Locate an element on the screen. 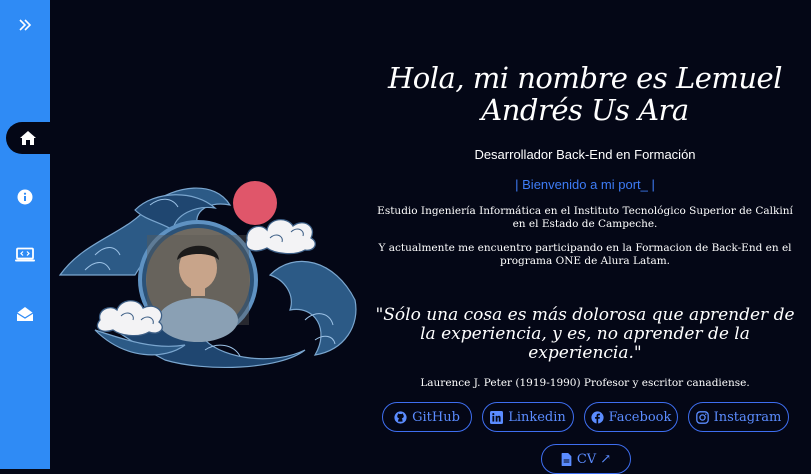 This screenshot has height=474, width=811. sidebar-item-projects is located at coordinates (25, 255).